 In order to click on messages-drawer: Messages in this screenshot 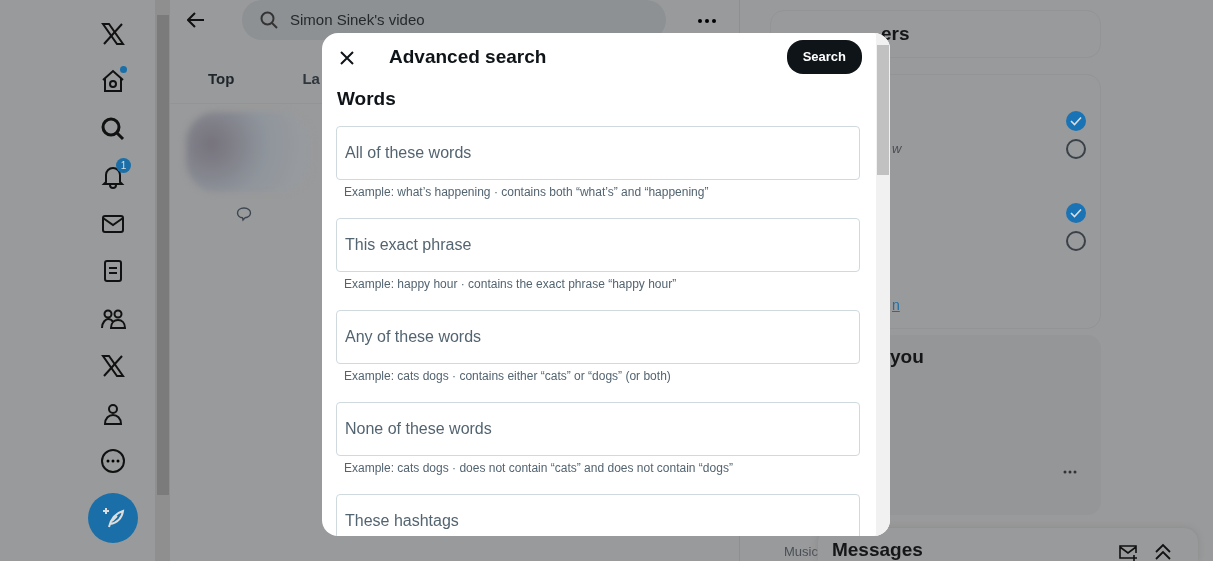, I will do `click(1007, 544)`.